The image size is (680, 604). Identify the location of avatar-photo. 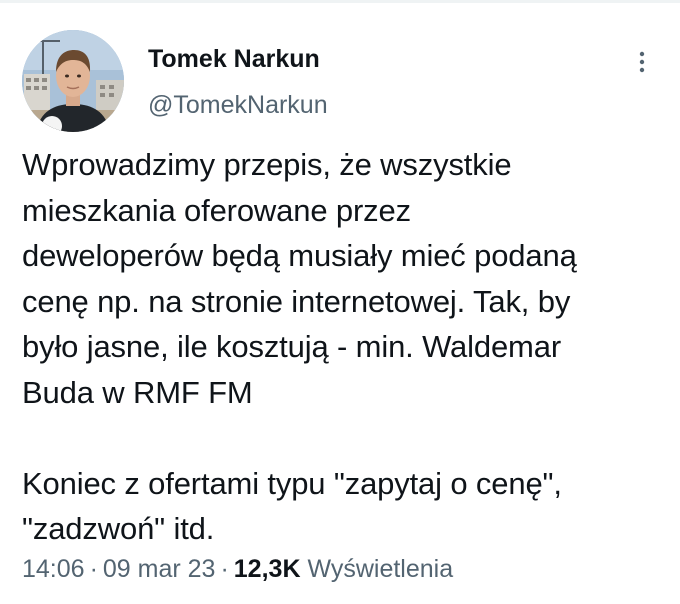
(73, 81).